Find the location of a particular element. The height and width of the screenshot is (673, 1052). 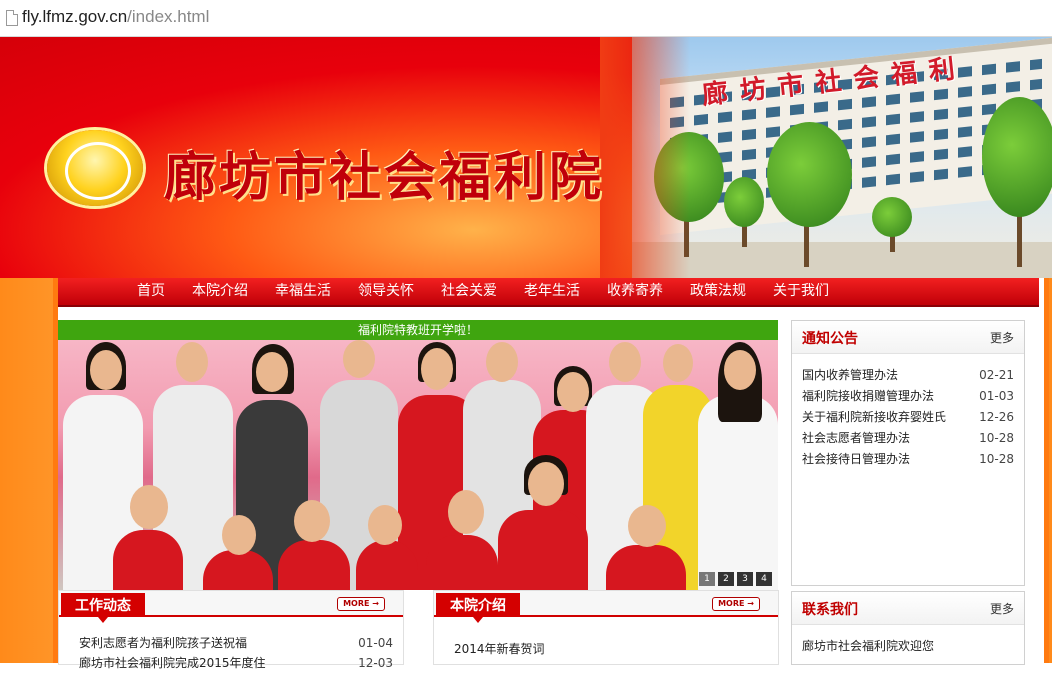

list-item: 关于福利院新接收弃婴姓氏 12-26 is located at coordinates (908, 417).